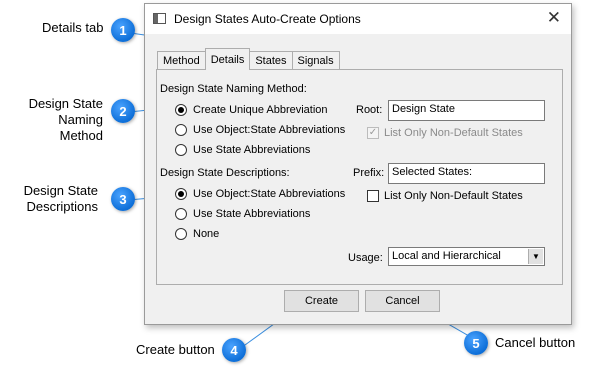 The image size is (591, 374). What do you see at coordinates (369, 173) in the screenshot?
I see `prefix-label: Prefix:` at bounding box center [369, 173].